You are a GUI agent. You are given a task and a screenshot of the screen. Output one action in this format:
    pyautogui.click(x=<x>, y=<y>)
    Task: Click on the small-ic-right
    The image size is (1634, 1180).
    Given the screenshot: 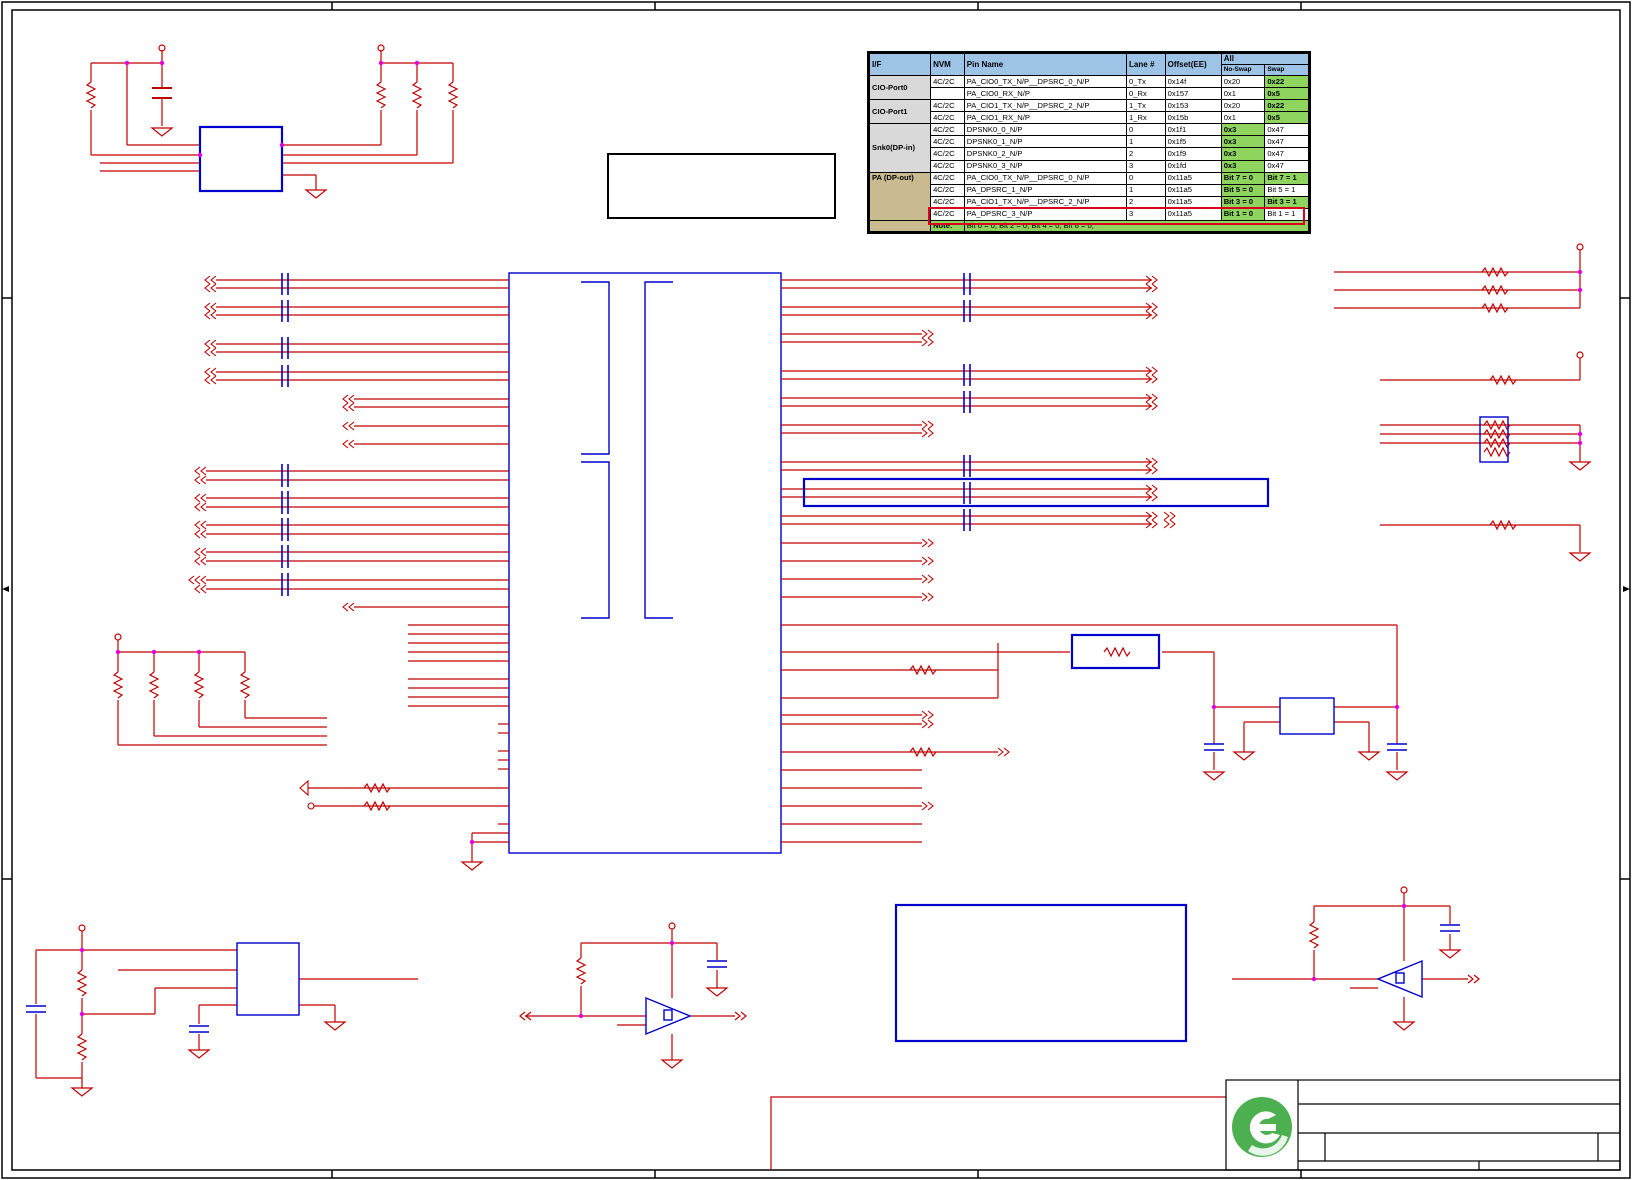 What is the action you would take?
    pyautogui.click(x=1307, y=716)
    